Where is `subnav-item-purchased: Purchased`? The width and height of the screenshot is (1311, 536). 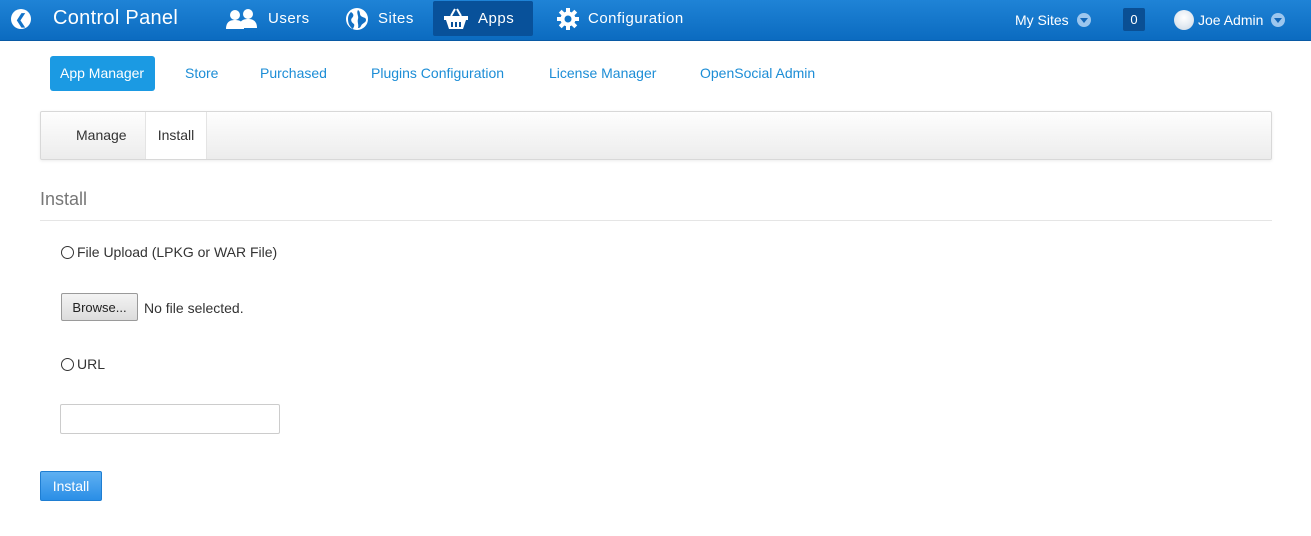
subnav-item-purchased: Purchased is located at coordinates (293, 73).